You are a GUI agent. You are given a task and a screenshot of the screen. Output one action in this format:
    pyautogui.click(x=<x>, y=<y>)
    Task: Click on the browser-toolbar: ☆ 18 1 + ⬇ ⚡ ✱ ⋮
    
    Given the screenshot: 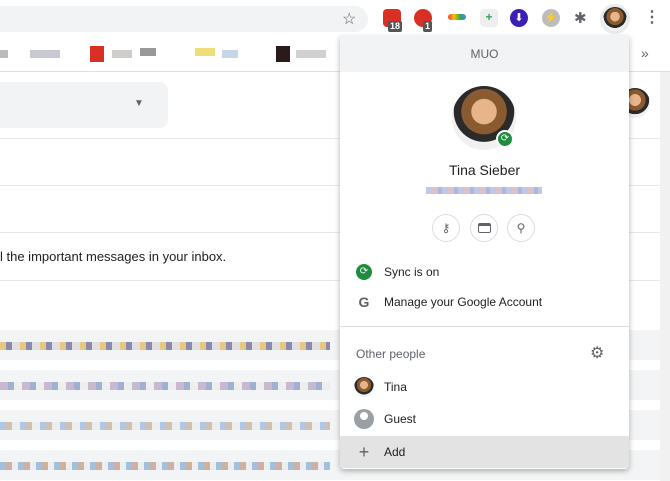 What is the action you would take?
    pyautogui.click(x=335, y=18)
    